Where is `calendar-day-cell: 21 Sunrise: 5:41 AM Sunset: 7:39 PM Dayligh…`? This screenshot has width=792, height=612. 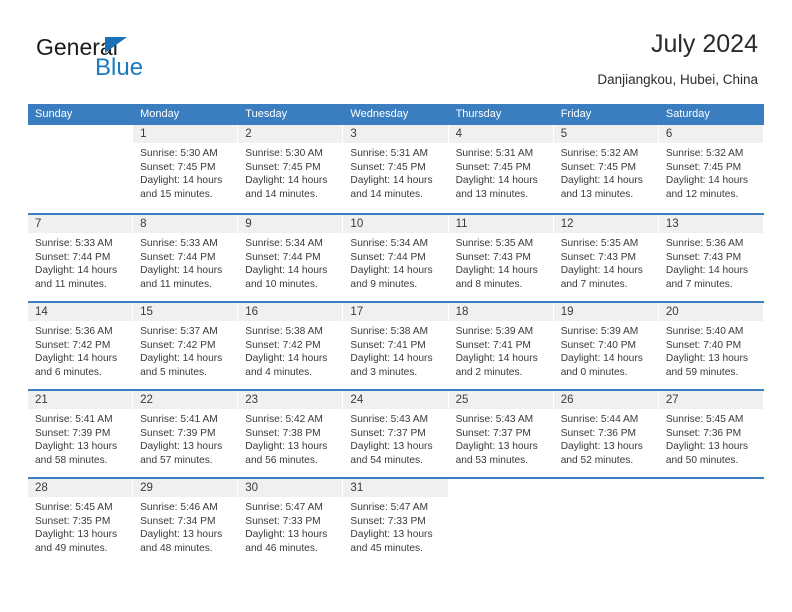 calendar-day-cell: 21 Sunrise: 5:41 AM Sunset: 7:39 PM Dayligh… is located at coordinates (81, 434).